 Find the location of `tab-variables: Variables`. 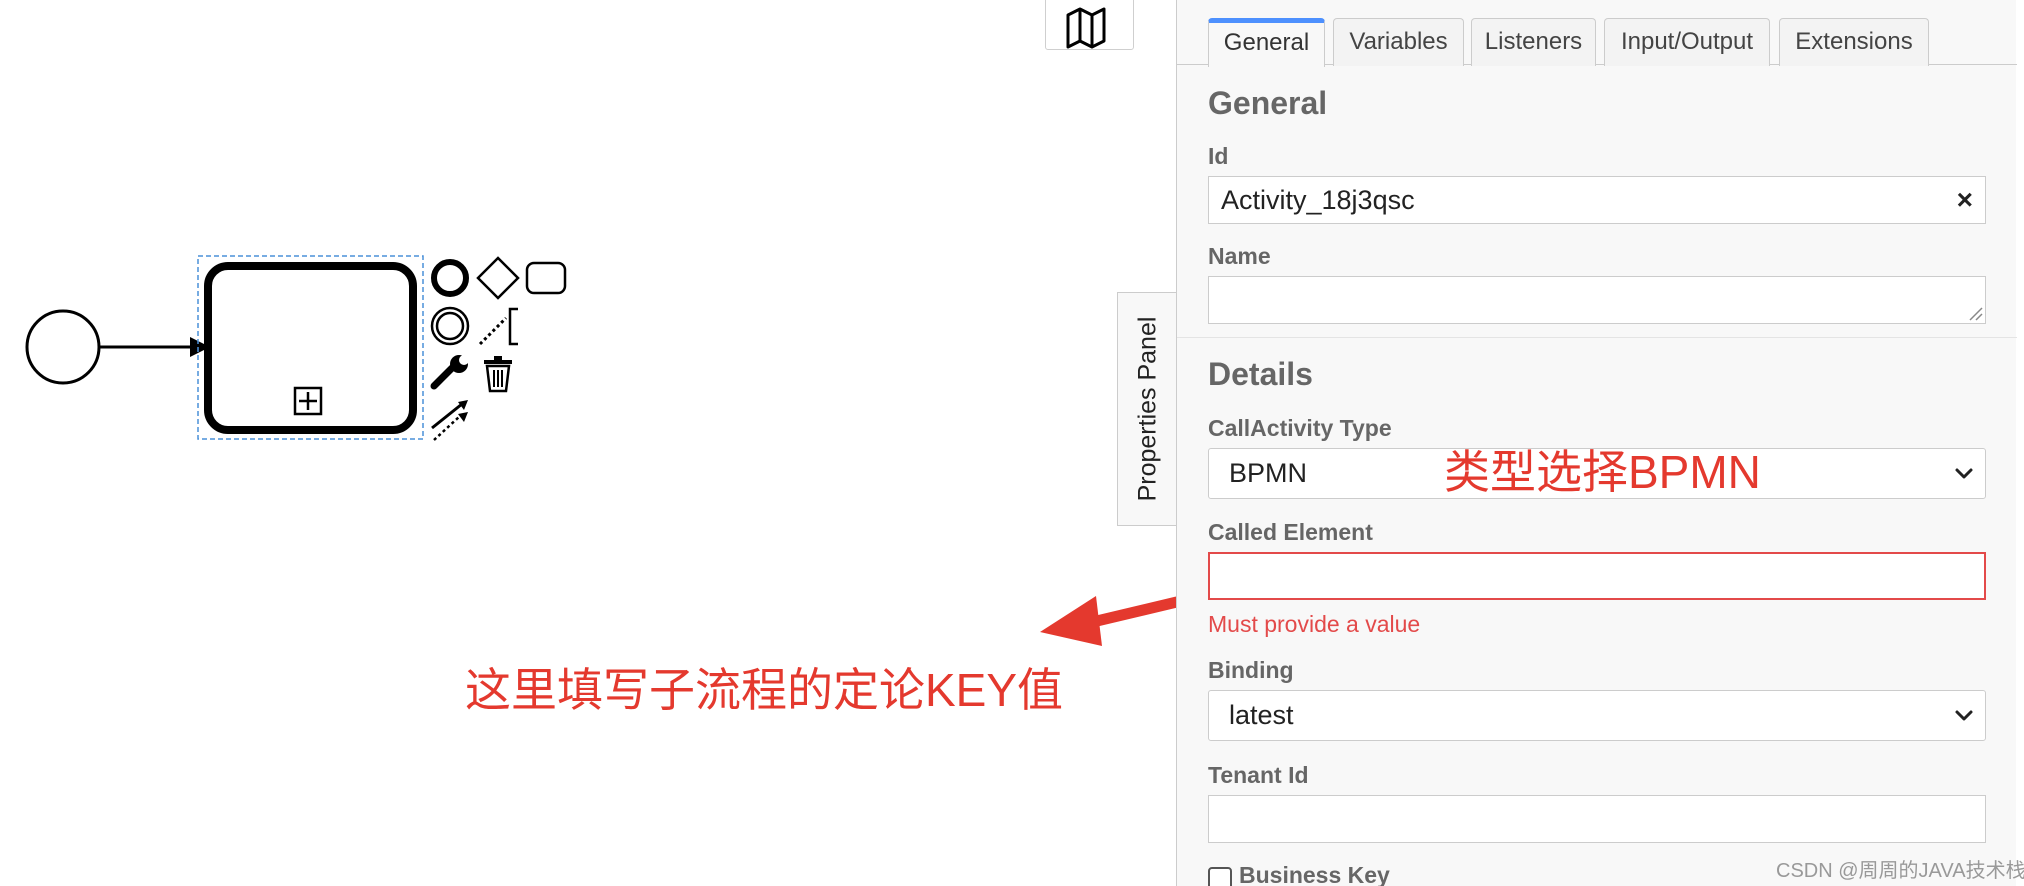

tab-variables: Variables is located at coordinates (1398, 42).